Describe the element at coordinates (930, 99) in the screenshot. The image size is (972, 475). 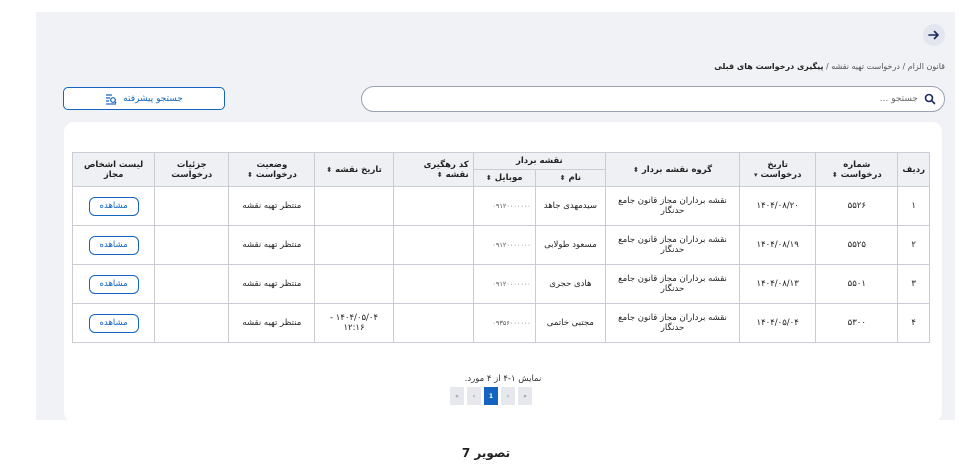
I see `search-icon` at that location.